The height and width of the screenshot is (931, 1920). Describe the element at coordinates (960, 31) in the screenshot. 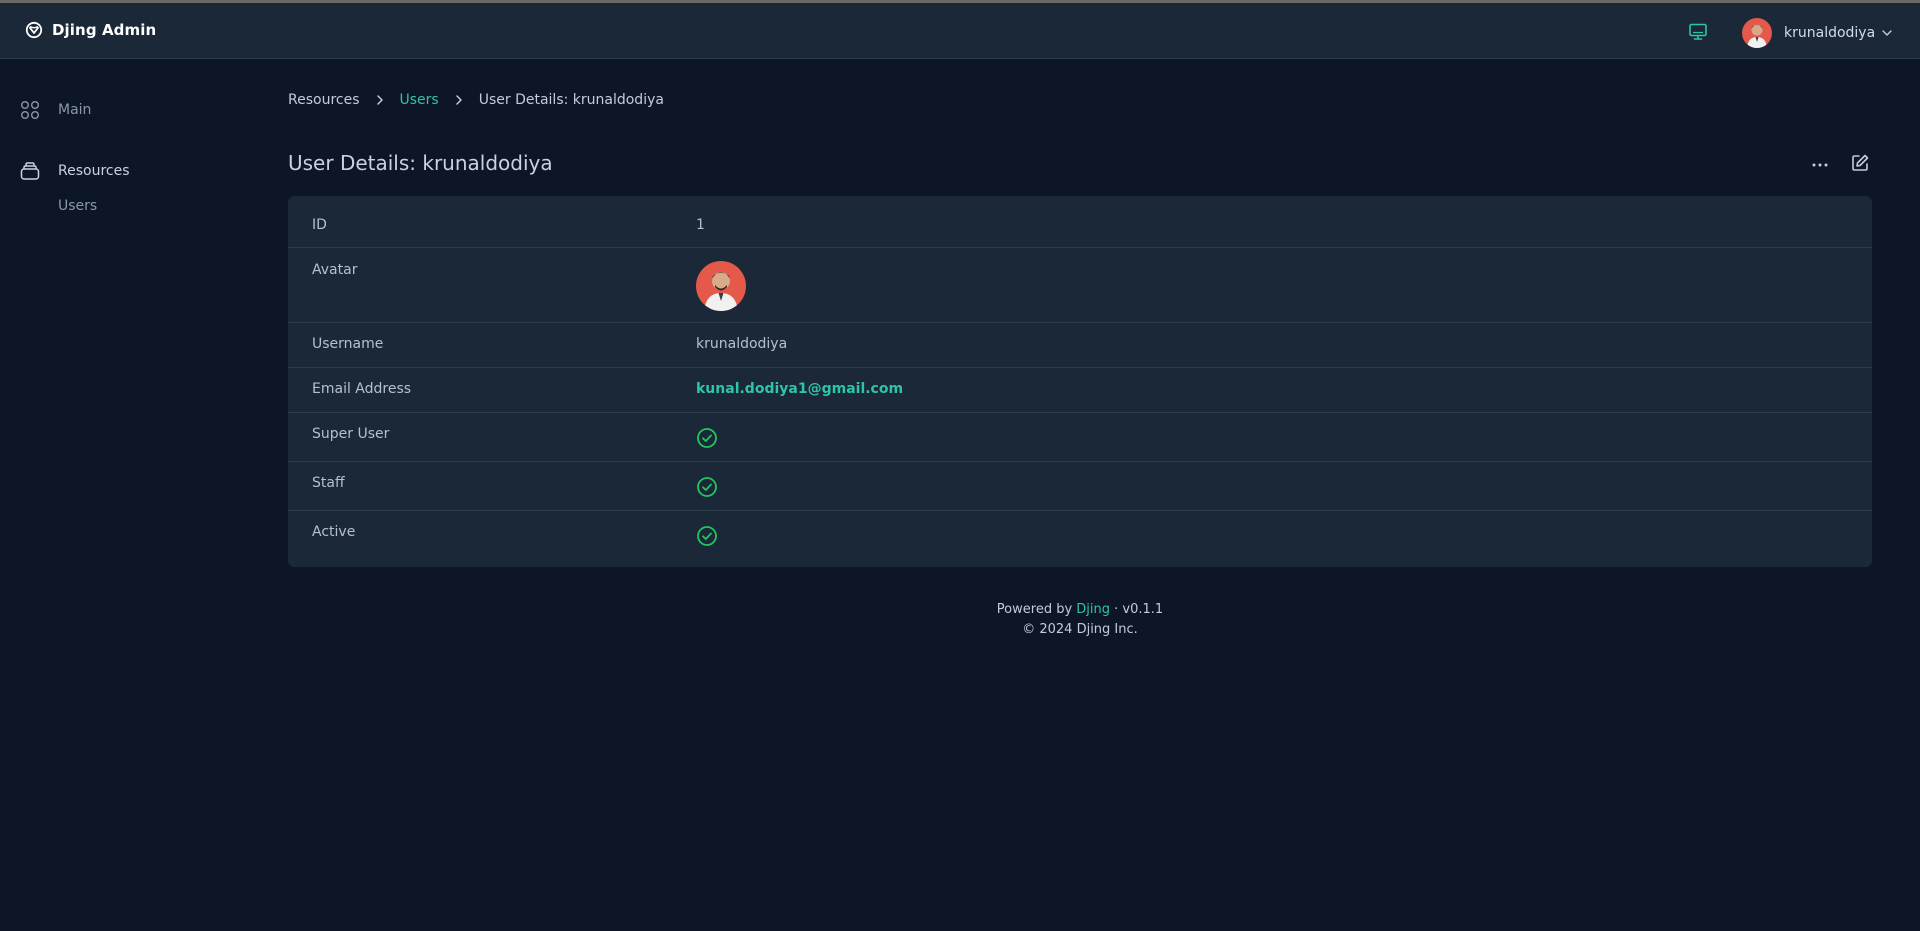

I see `top-bar: Djing Admin krunaldodiya` at that location.